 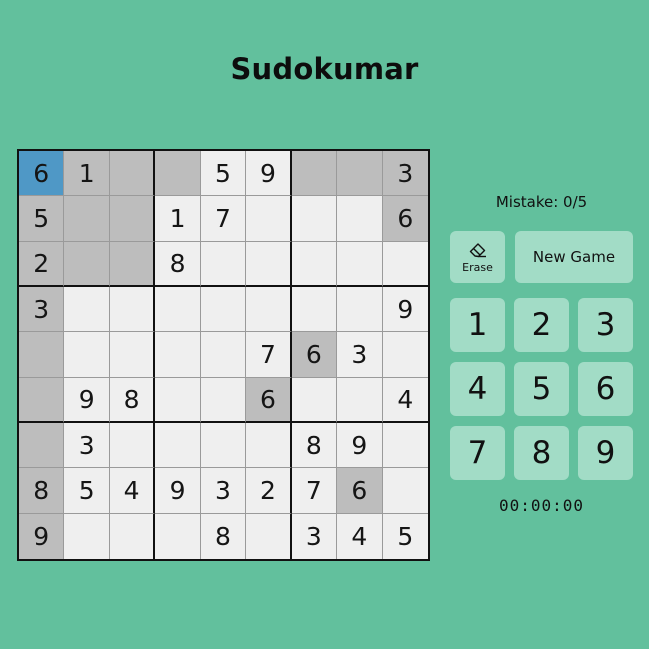 What do you see at coordinates (605, 453) in the screenshot?
I see `number-button-9: 9` at bounding box center [605, 453].